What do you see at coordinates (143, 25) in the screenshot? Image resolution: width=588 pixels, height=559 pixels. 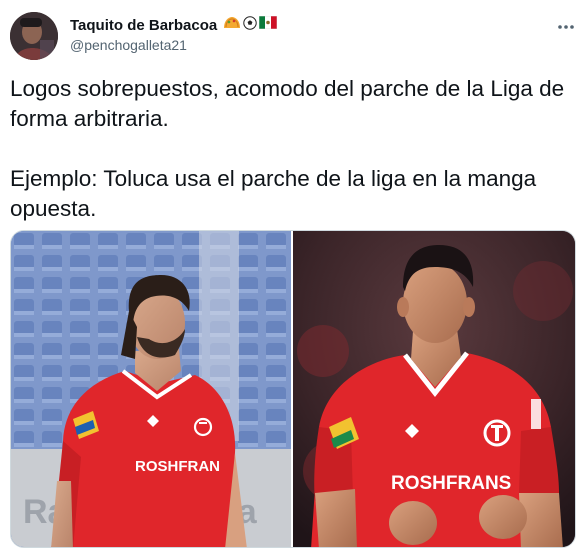 I see `display-name: Taquito de Barbacoa` at bounding box center [143, 25].